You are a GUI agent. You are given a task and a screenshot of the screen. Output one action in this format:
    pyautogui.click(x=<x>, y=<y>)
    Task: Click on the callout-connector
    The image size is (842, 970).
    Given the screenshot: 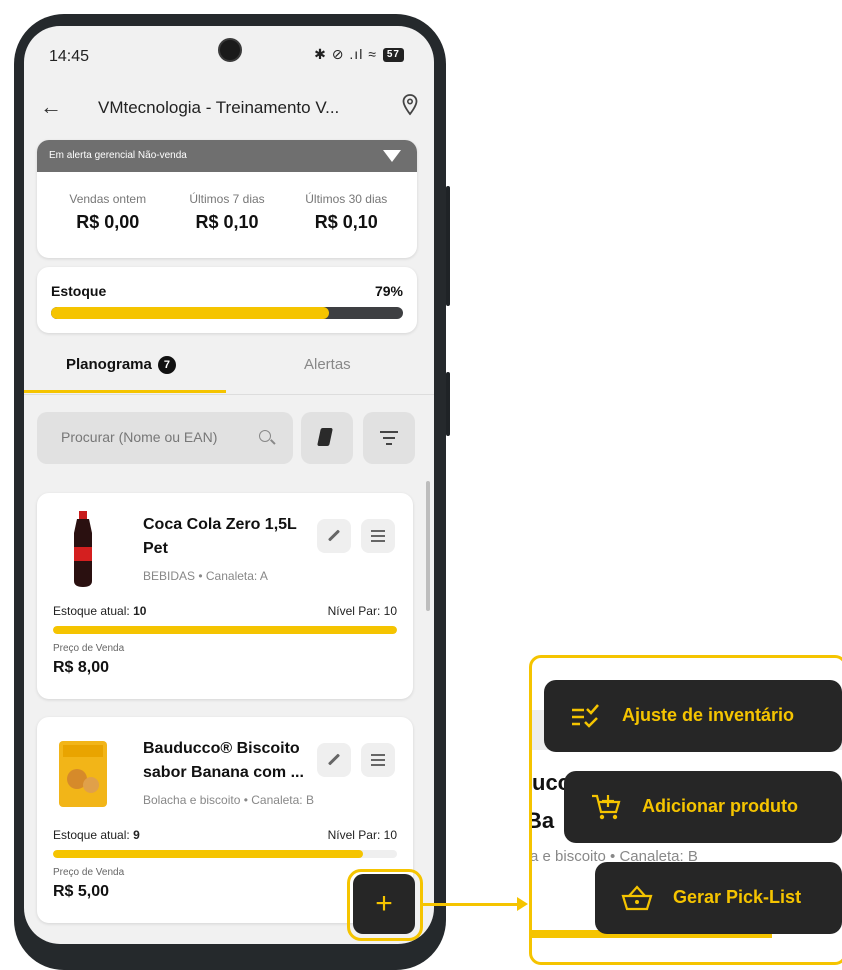 What is the action you would take?
    pyautogui.click(x=471, y=904)
    